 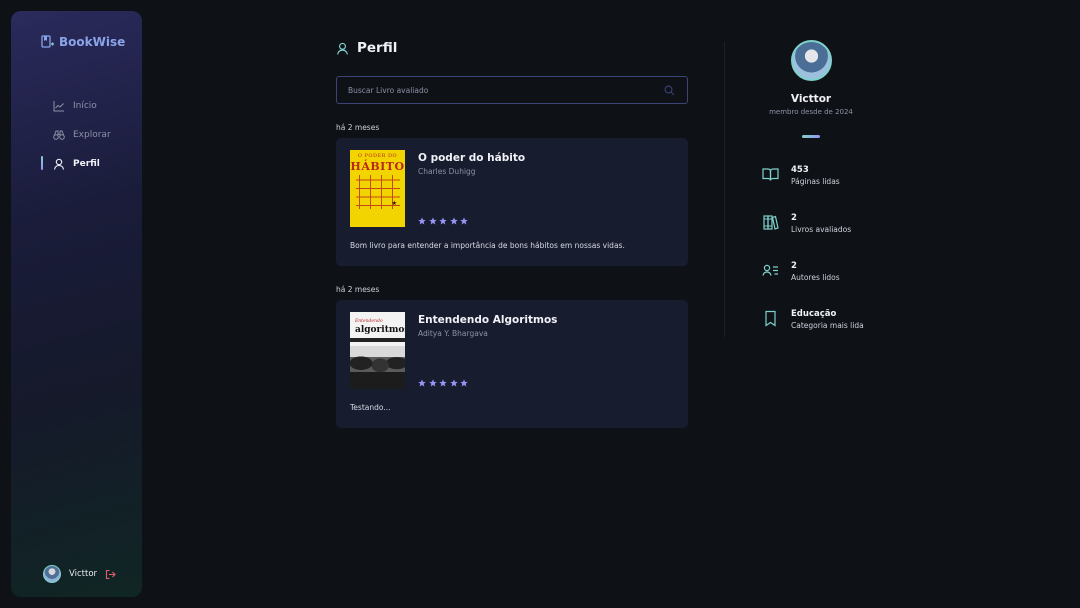 I want to click on sidebar-user: Victtor, so click(x=79, y=574).